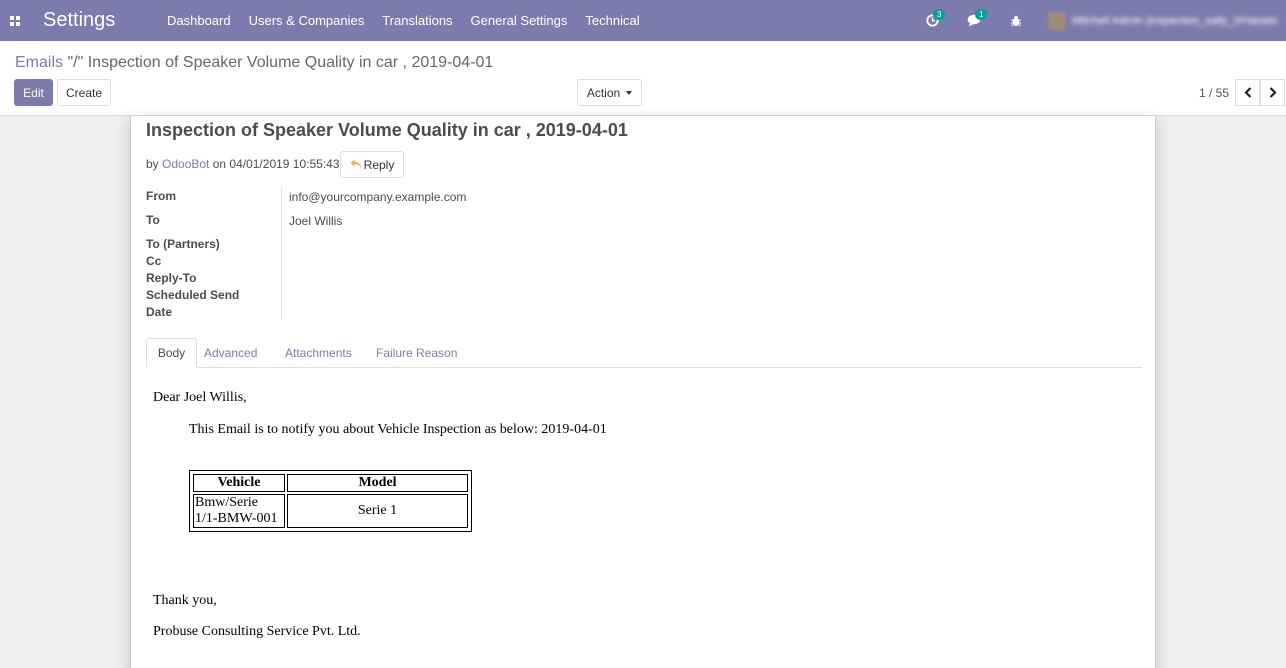 This screenshot has width=1286, height=668. Describe the element at coordinates (33, 92) in the screenshot. I see `edit-button: Edit` at that location.